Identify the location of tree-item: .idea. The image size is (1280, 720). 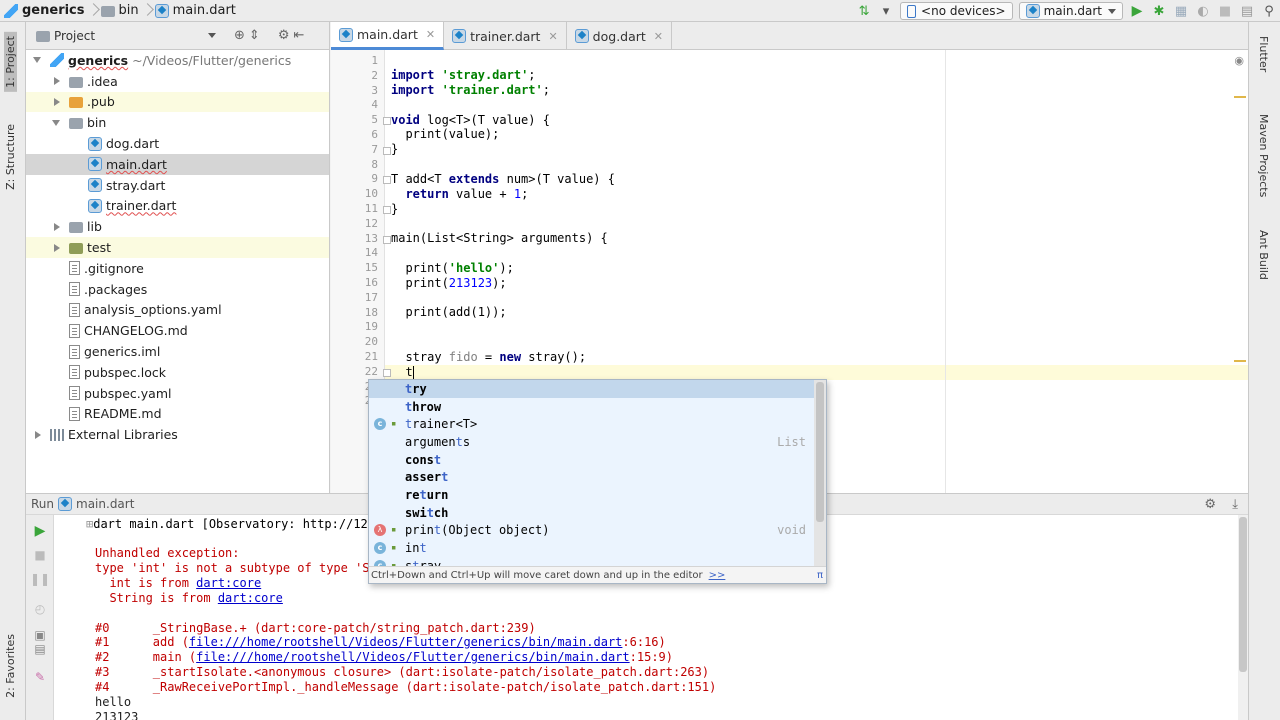
(177, 81).